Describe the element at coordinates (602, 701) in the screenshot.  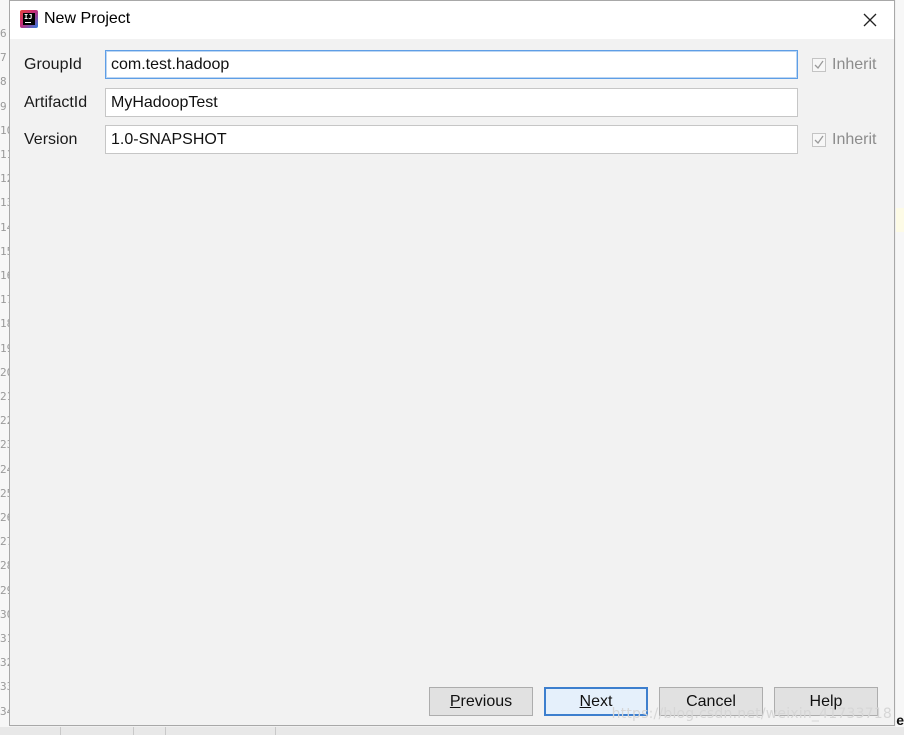
I see `next-label: ext` at that location.